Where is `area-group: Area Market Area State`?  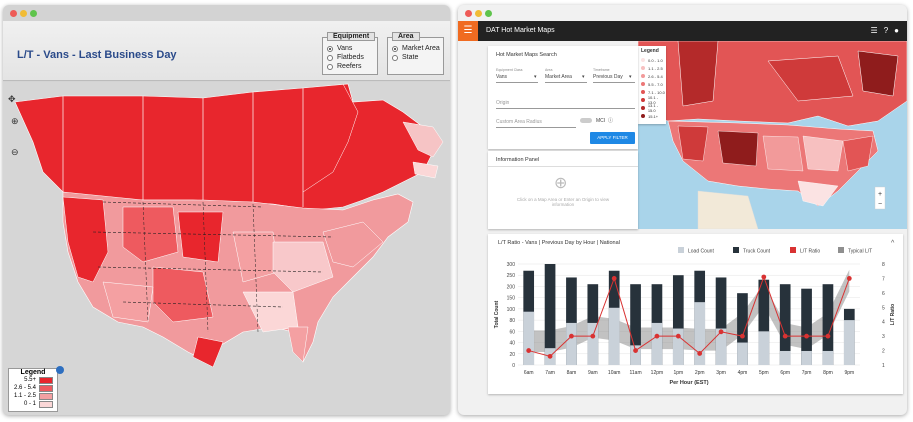 area-group: Area Market Area State is located at coordinates (415, 53).